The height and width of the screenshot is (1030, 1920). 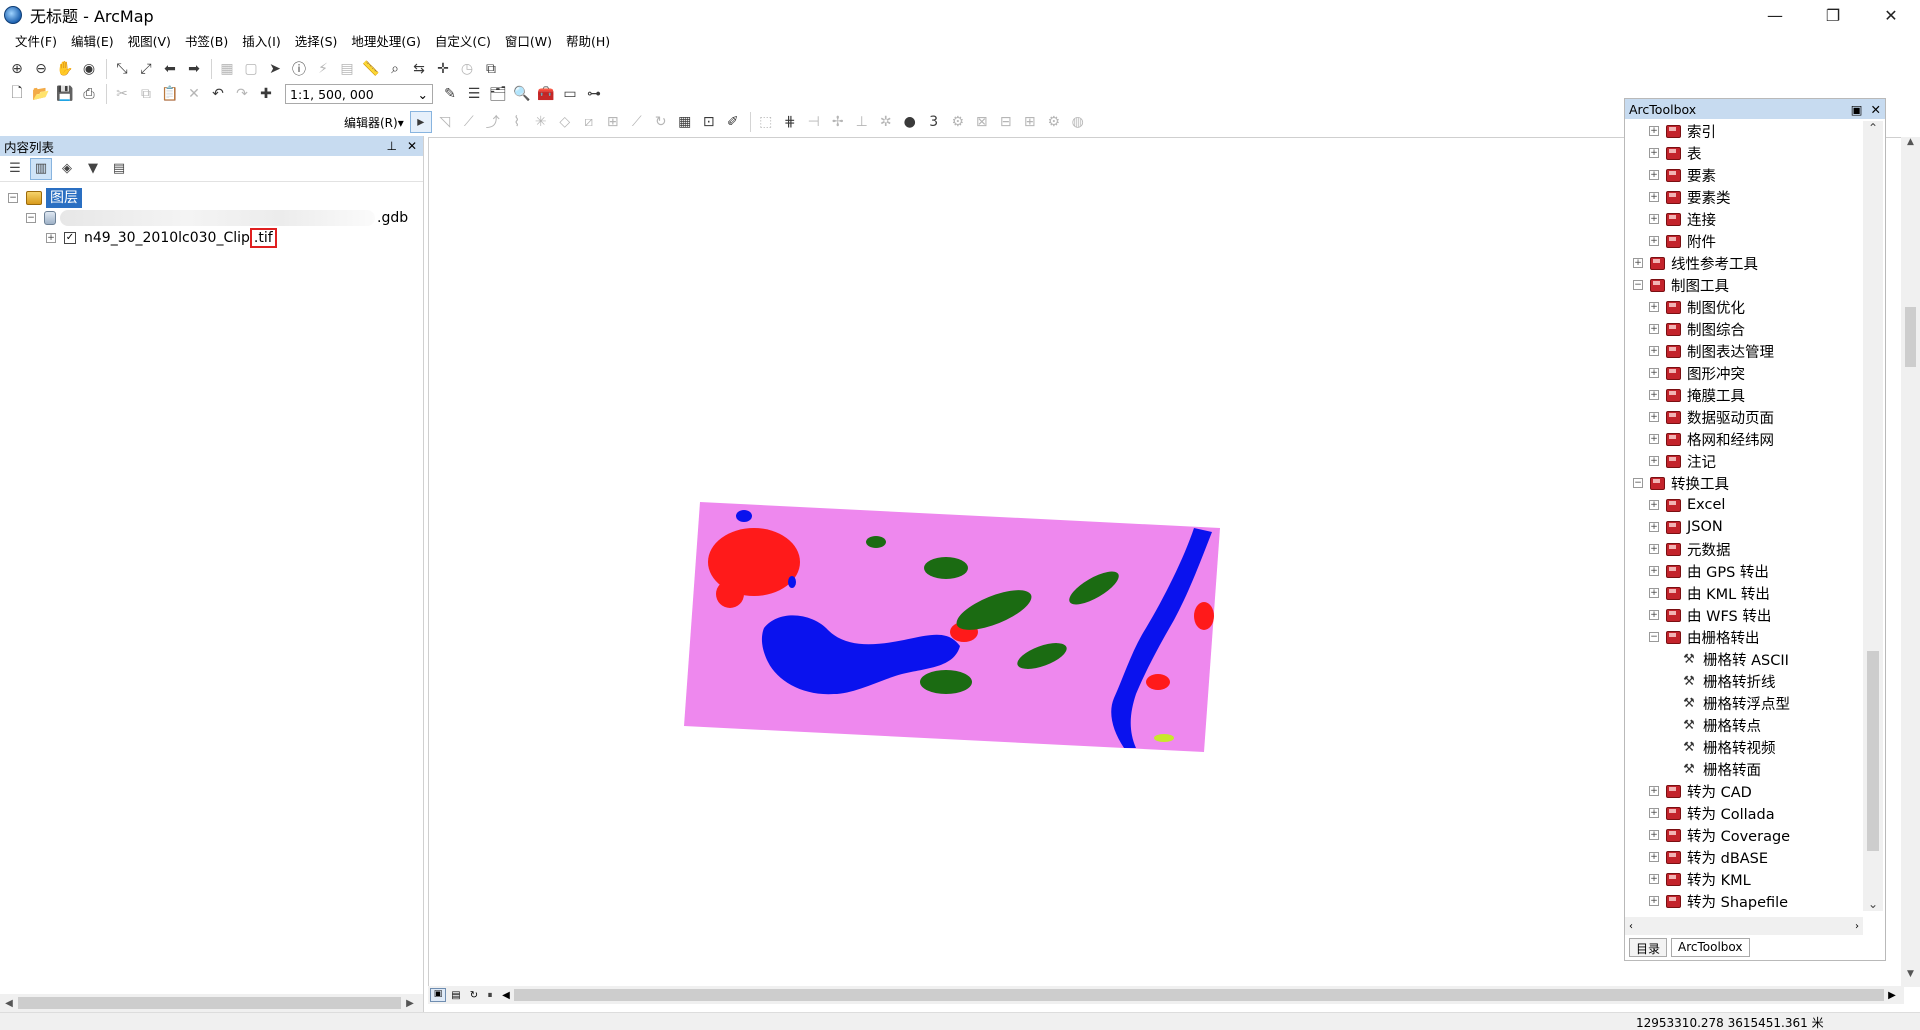 What do you see at coordinates (474, 94) in the screenshot?
I see `table-of-contents-icon: ☰` at bounding box center [474, 94].